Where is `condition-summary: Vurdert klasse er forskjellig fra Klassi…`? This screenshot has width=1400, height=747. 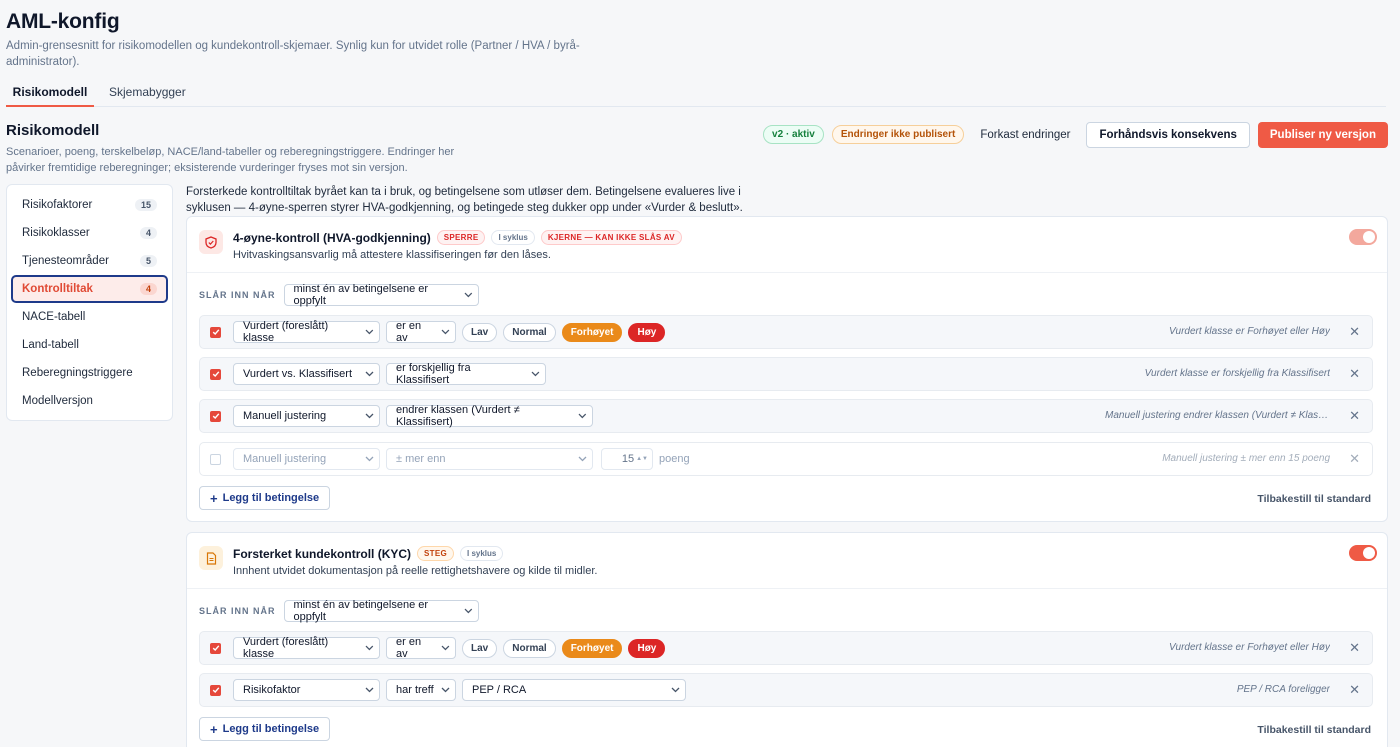 condition-summary: Vurdert klasse er forskjellig fra Klassi… is located at coordinates (1237, 373).